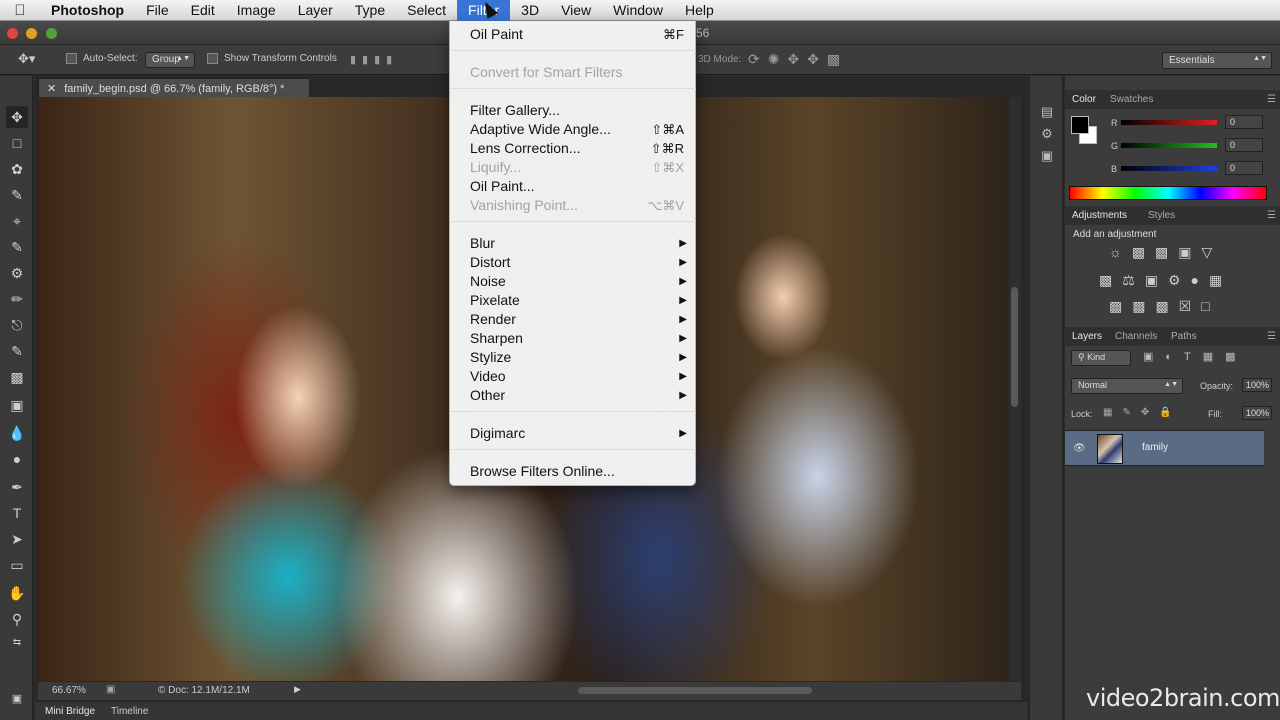 Image resolution: width=1280 pixels, height=720 pixels. What do you see at coordinates (17, 539) in the screenshot?
I see `path-selection-tool-icon: ➤` at bounding box center [17, 539].